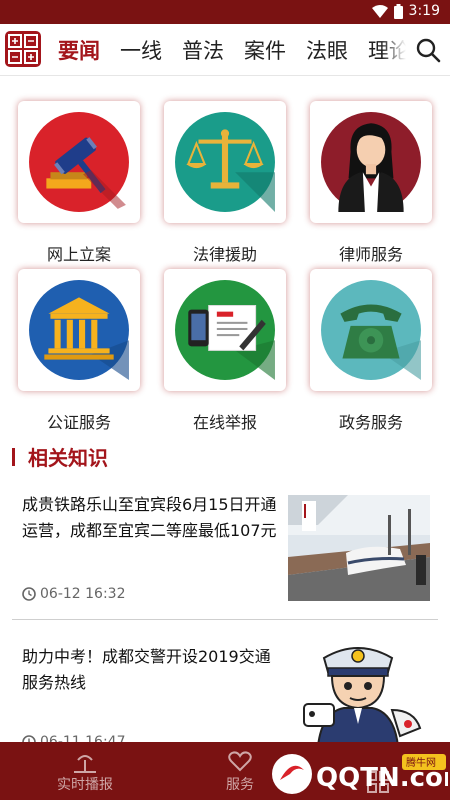 The height and width of the screenshot is (800, 450). Describe the element at coordinates (224, 254) in the screenshot. I see `service-label: 法律援助` at that location.